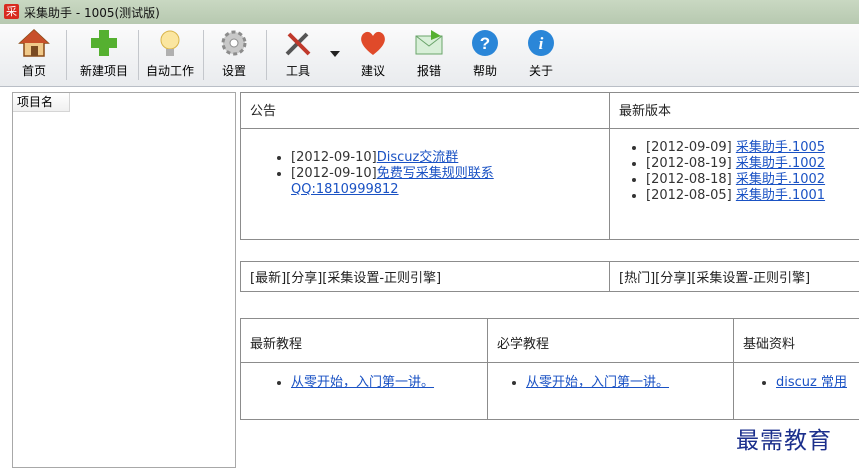  I want to click on mail-icon, so click(429, 43).